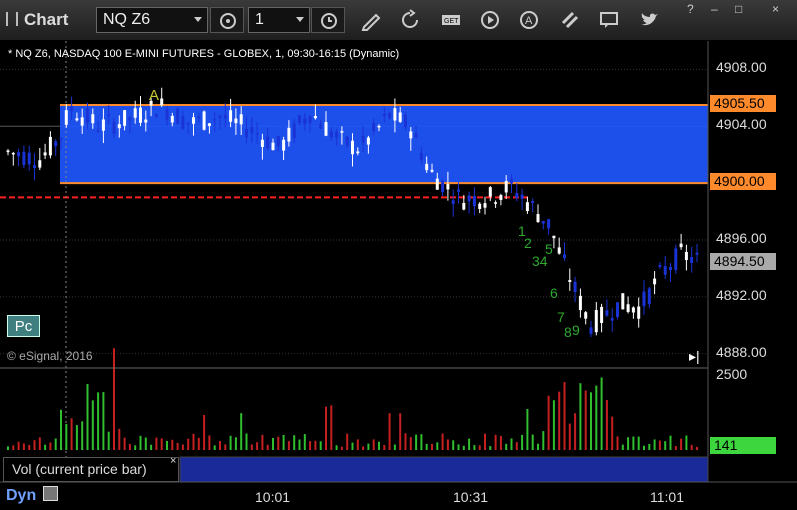 Image resolution: width=797 pixels, height=510 pixels. What do you see at coordinates (741, 352) in the screenshot?
I see `price-label: 4888.00` at bounding box center [741, 352].